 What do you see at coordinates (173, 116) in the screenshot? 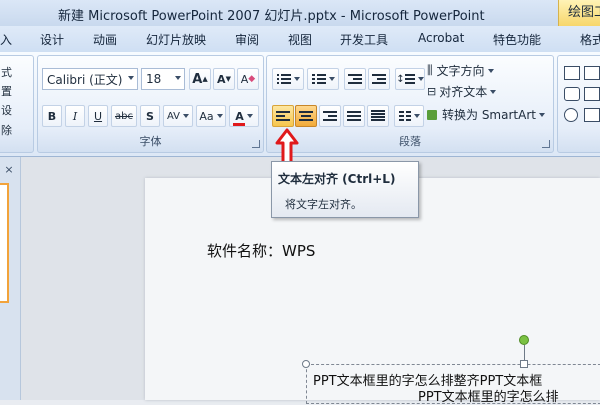
I see `spacing-label: AV` at bounding box center [173, 116].